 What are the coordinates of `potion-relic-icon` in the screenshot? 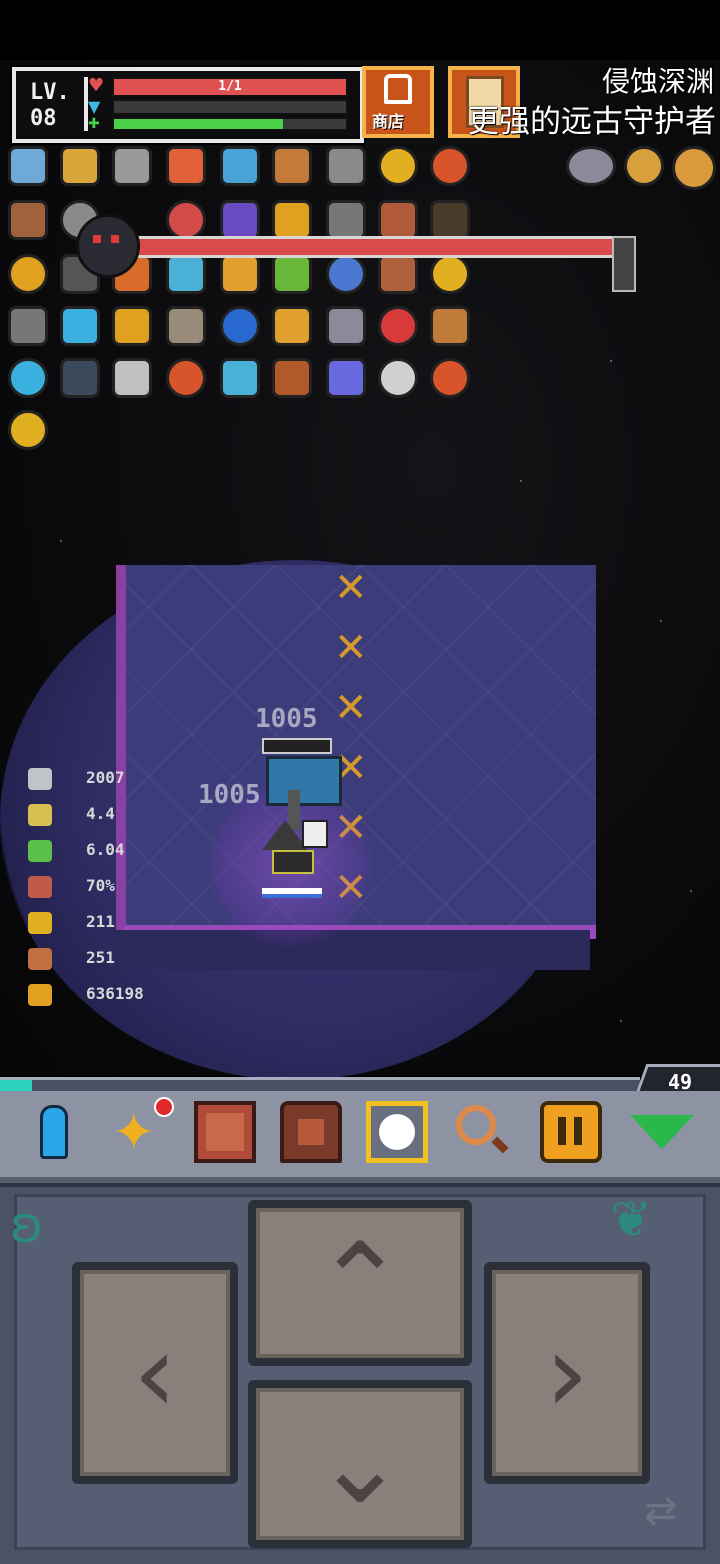 It's located at (398, 220).